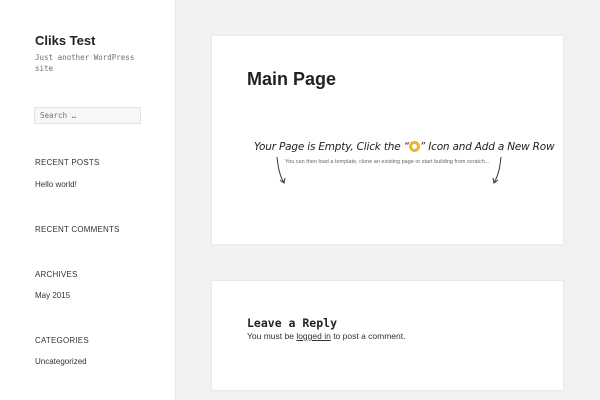 This screenshot has width=600, height=400. Describe the element at coordinates (62, 340) in the screenshot. I see `categories-heading: CATEGORIES` at that location.